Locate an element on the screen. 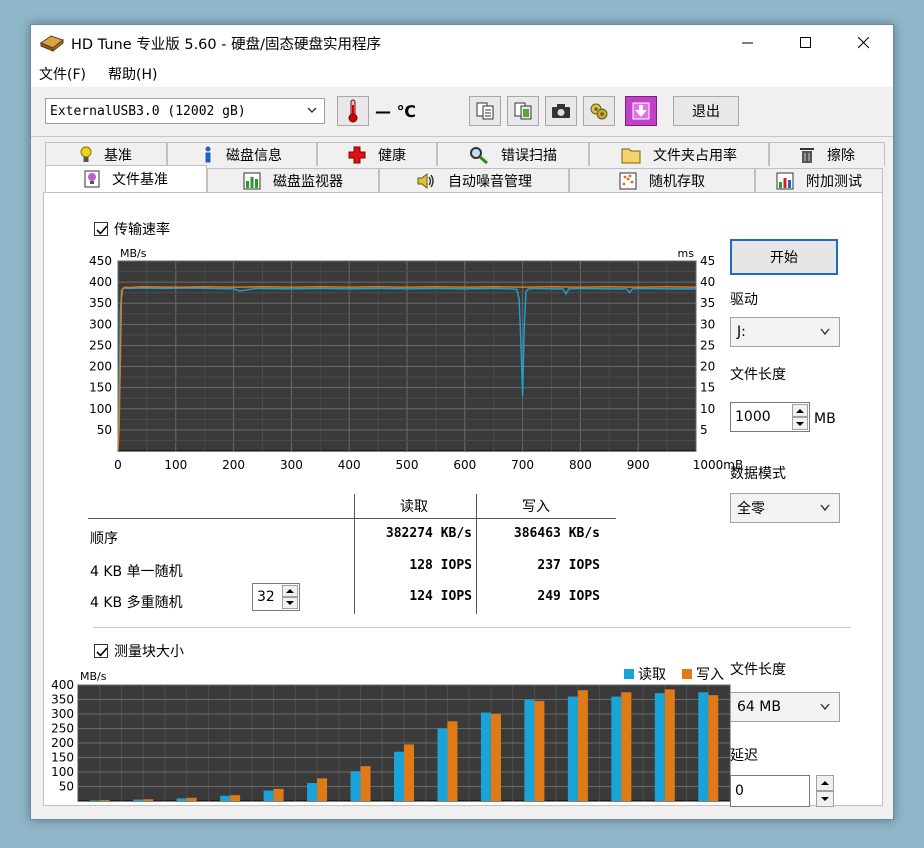 The image size is (924, 848). y-tick-label: 400 is located at coordinates (62, 685).